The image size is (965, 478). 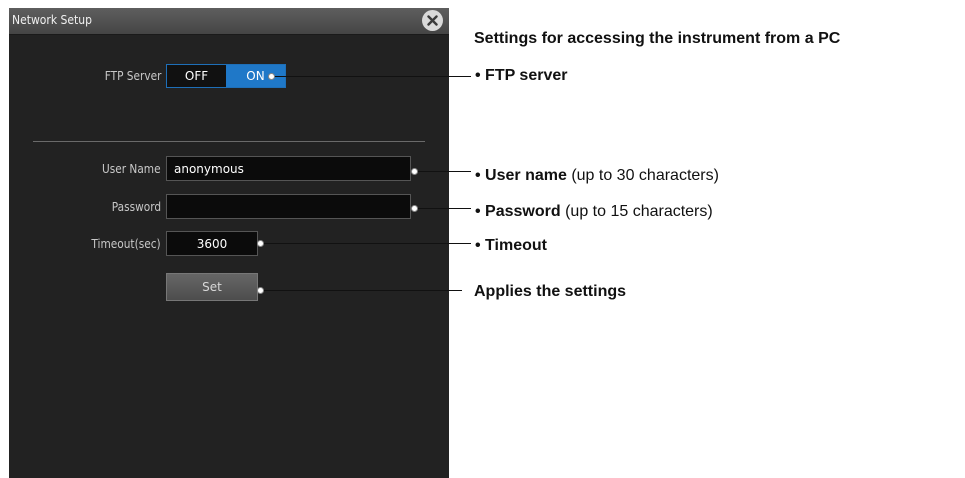 I want to click on ftp-leader-line, so click(x=371, y=76).